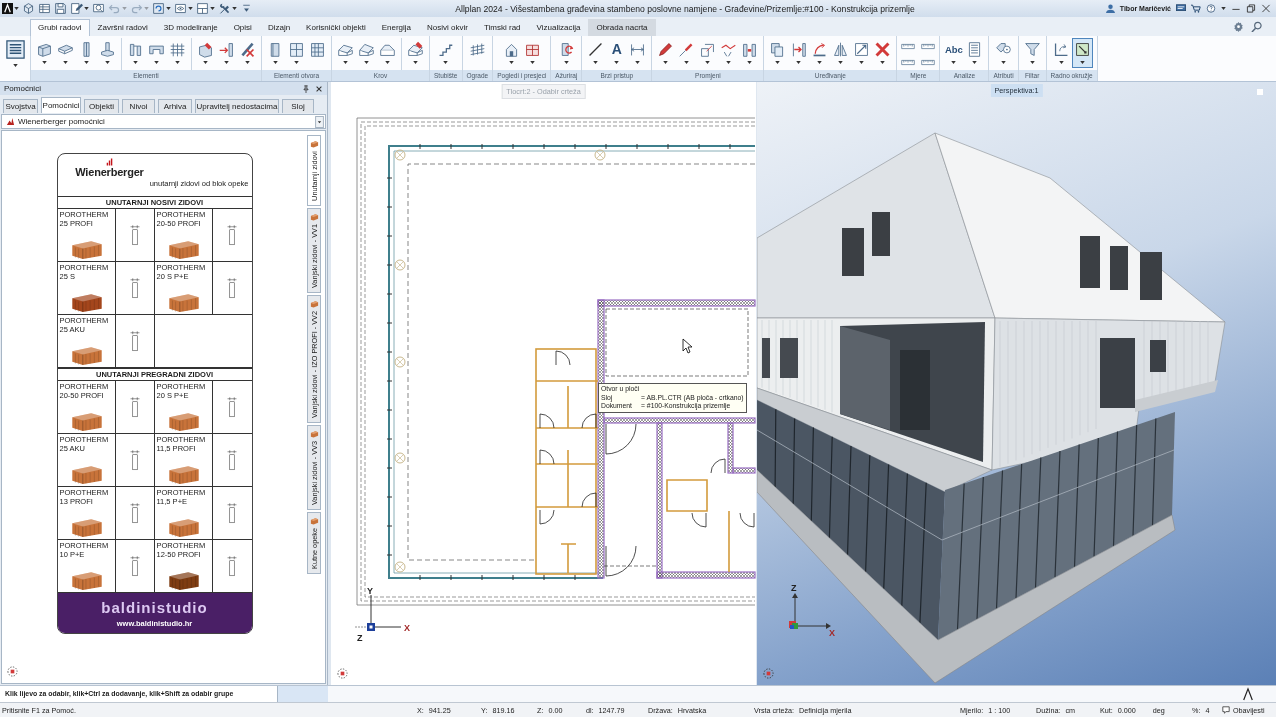 The image size is (1276, 717). I want to click on restore-icon, so click(1251, 8).